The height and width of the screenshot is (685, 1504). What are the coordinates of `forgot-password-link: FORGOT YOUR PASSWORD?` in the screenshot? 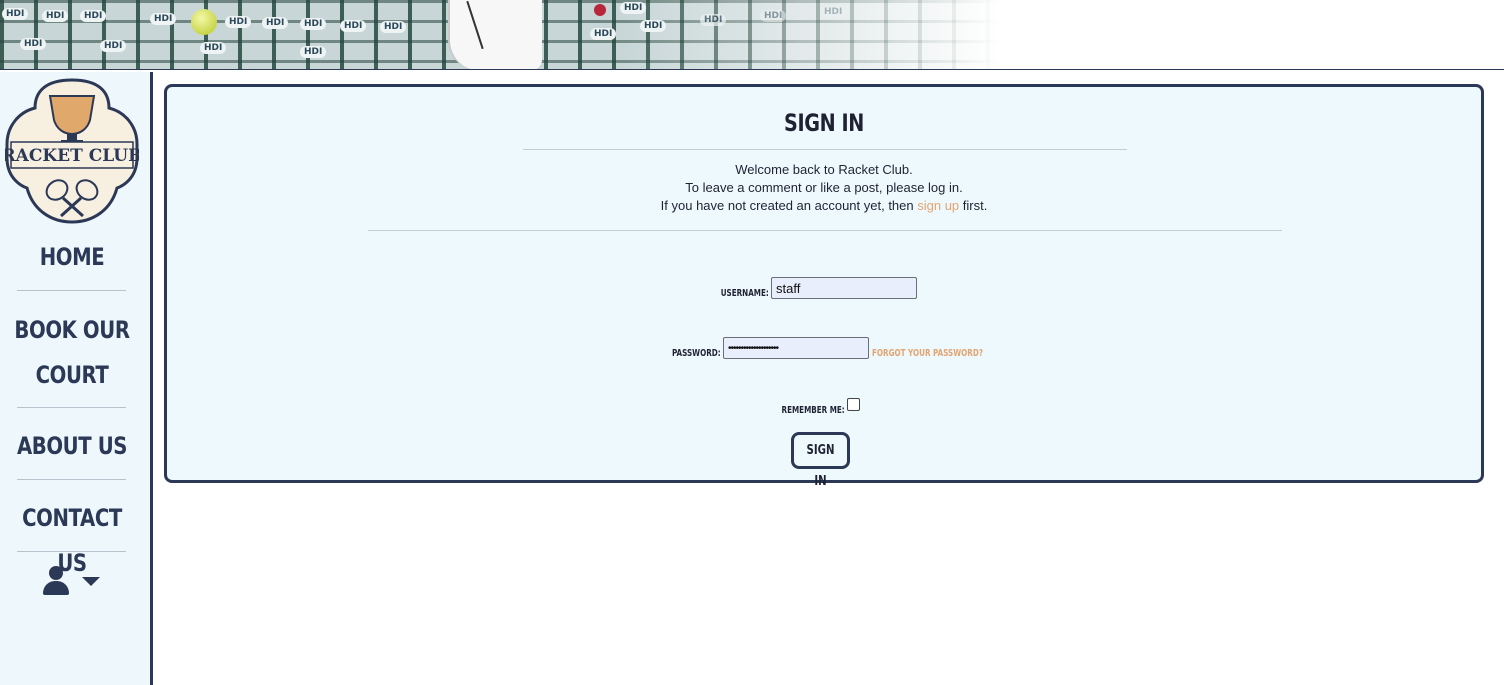 It's located at (927, 353).